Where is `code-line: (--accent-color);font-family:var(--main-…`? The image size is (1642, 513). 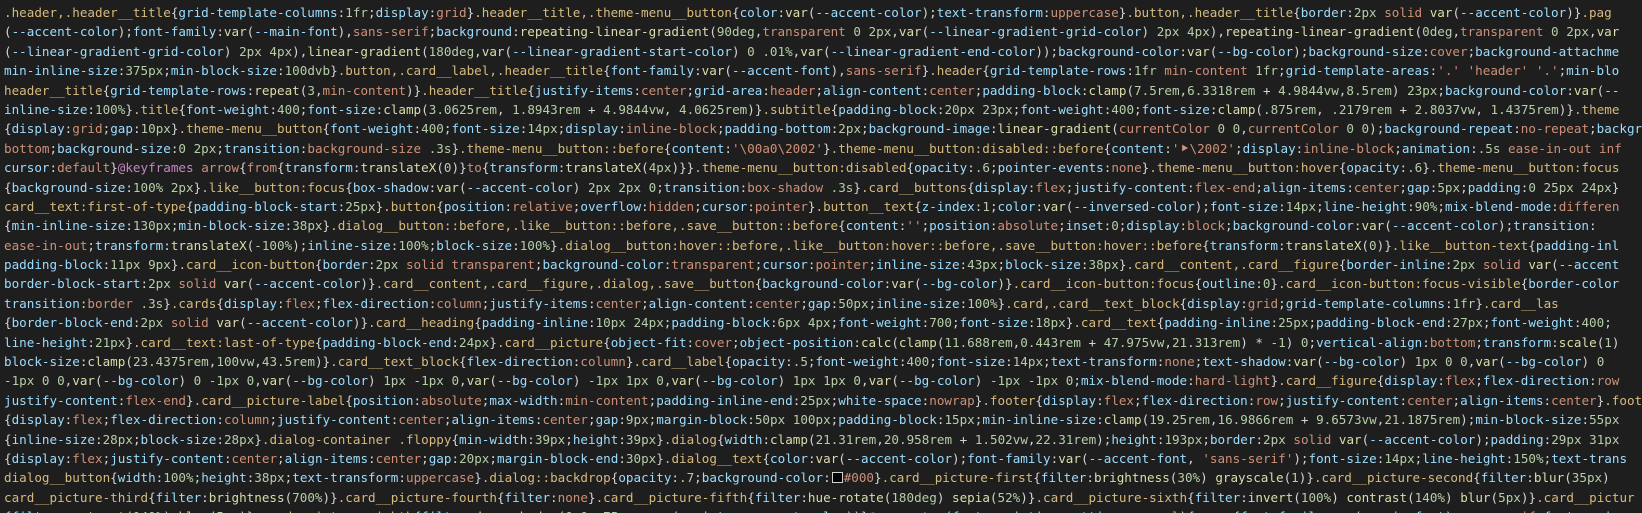
code-line: (--accent-color);font-family:var(--main-… is located at coordinates (823, 31).